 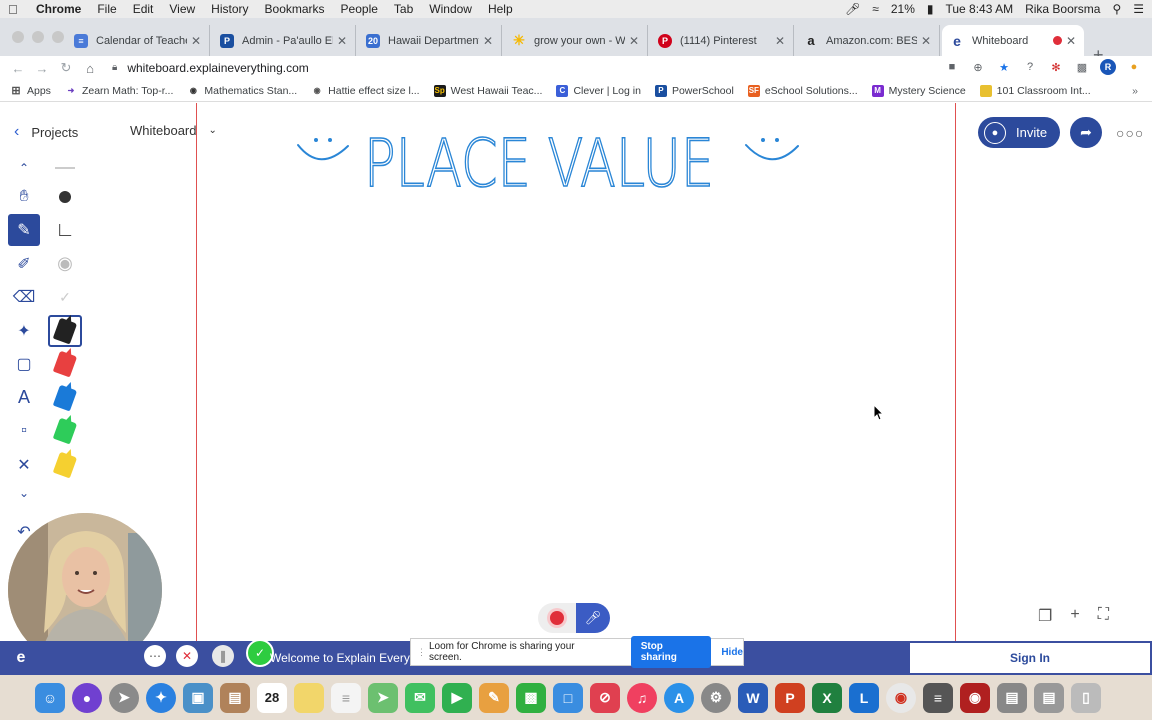 I want to click on shapes-tool-icon: ▢, so click(x=24, y=364).